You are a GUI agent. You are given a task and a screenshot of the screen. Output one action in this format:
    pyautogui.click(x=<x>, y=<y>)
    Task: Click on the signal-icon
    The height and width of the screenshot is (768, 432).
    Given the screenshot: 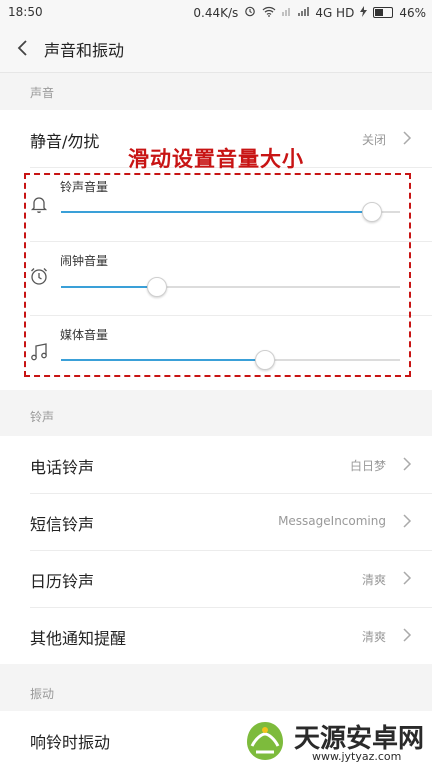 What is the action you would take?
    pyautogui.click(x=304, y=13)
    